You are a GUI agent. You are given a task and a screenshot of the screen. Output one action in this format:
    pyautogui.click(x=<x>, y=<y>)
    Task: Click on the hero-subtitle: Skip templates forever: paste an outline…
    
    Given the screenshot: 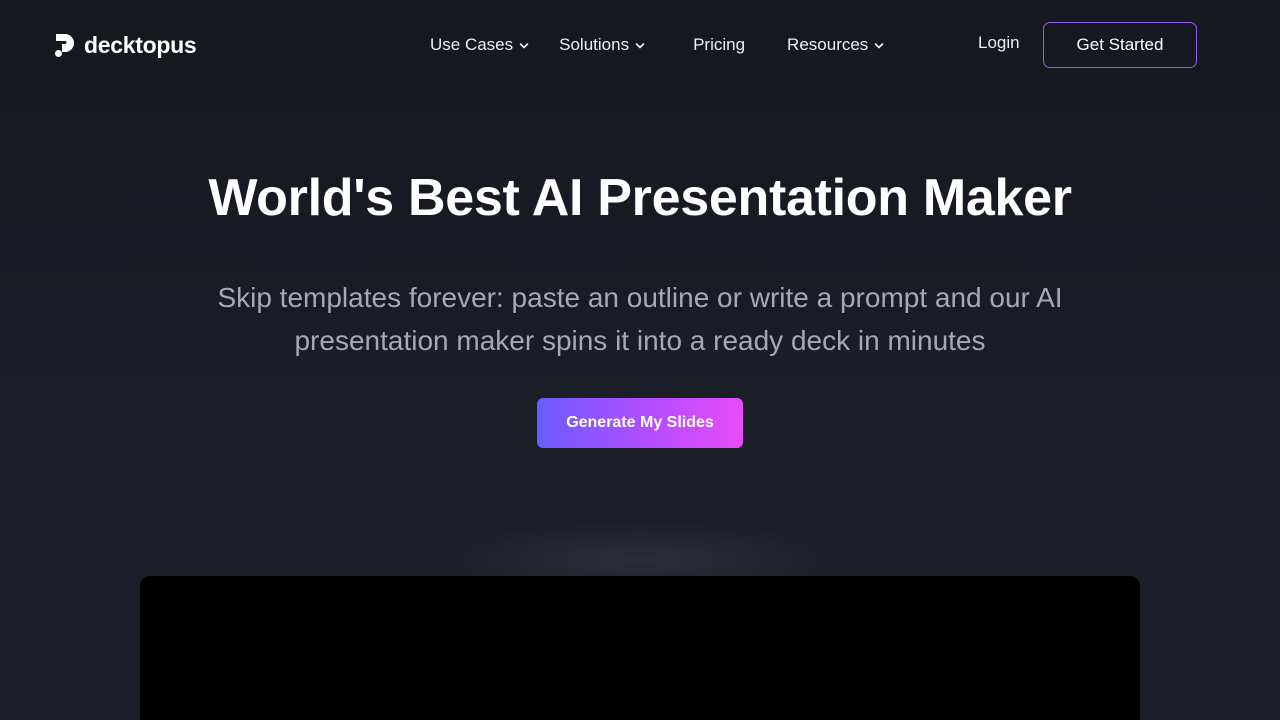 What is the action you would take?
    pyautogui.click(x=640, y=319)
    